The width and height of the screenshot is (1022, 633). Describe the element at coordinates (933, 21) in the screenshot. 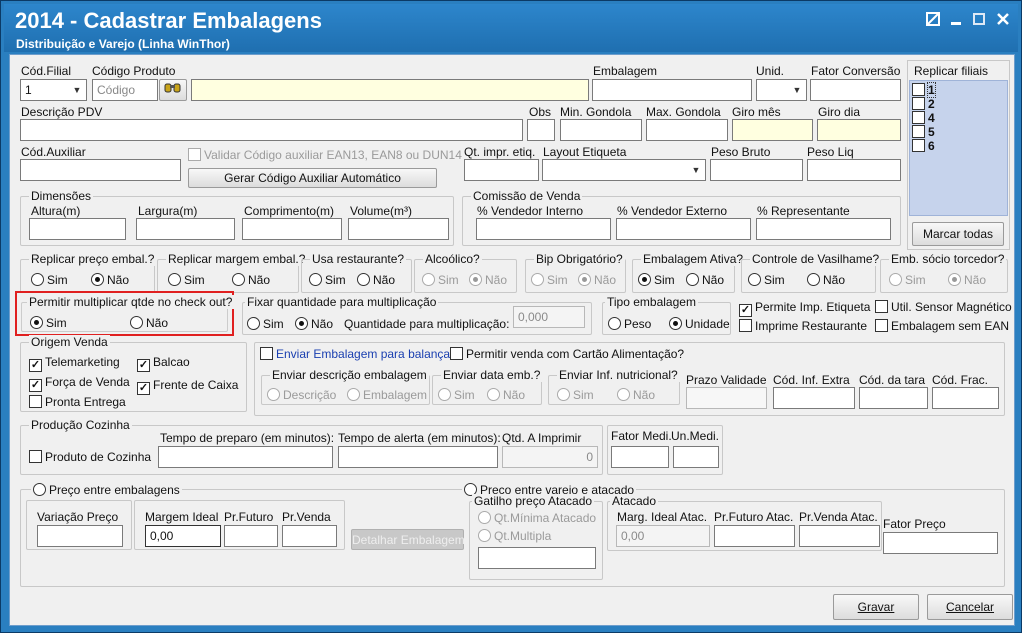

I see `restore-icon` at that location.